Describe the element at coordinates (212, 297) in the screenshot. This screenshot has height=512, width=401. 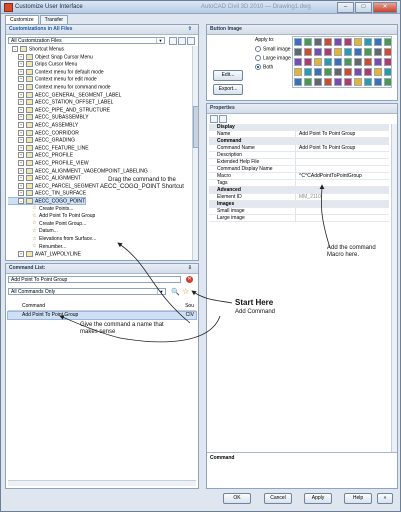
I see `arrow-start-here` at that location.